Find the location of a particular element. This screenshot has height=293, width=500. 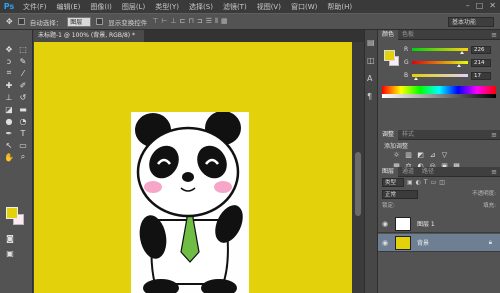

blend-mode-select: 正常 is located at coordinates (400, 194).